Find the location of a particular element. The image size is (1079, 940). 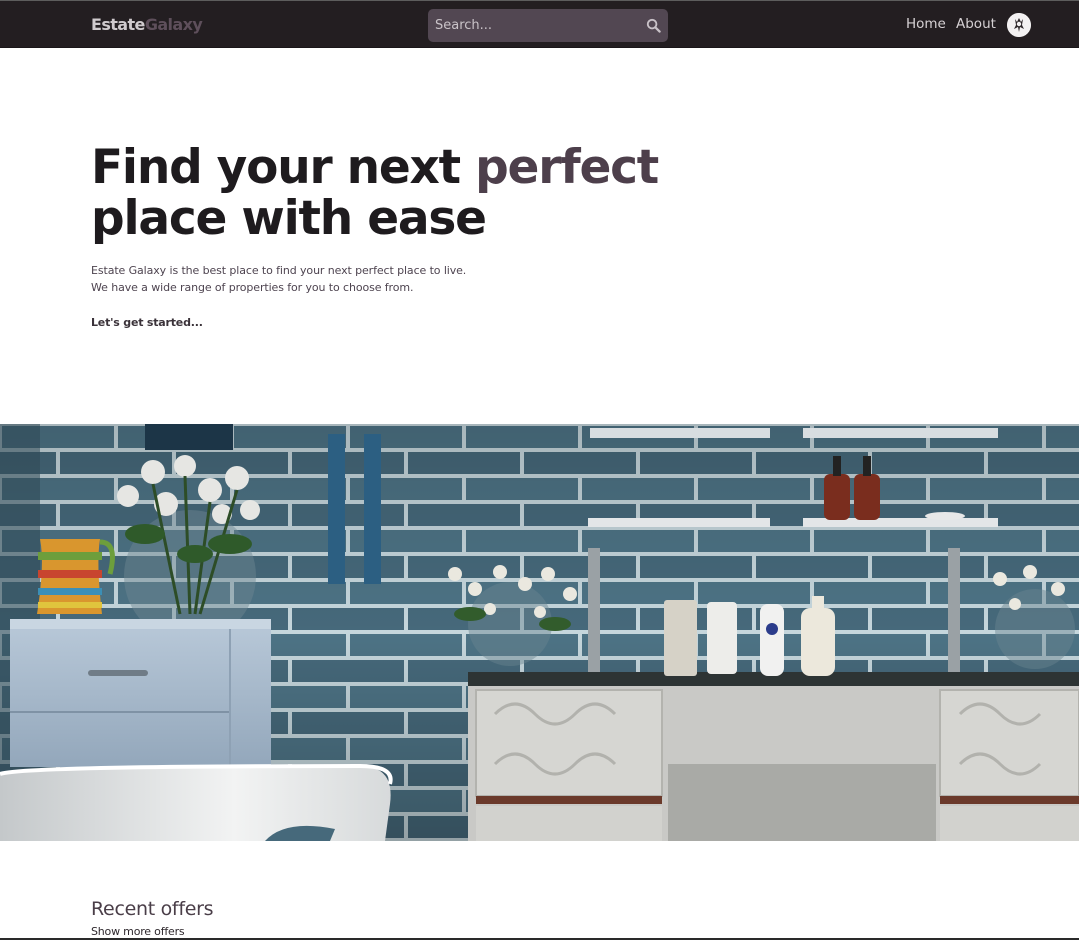

nav-link-about: About is located at coordinates (976, 24).